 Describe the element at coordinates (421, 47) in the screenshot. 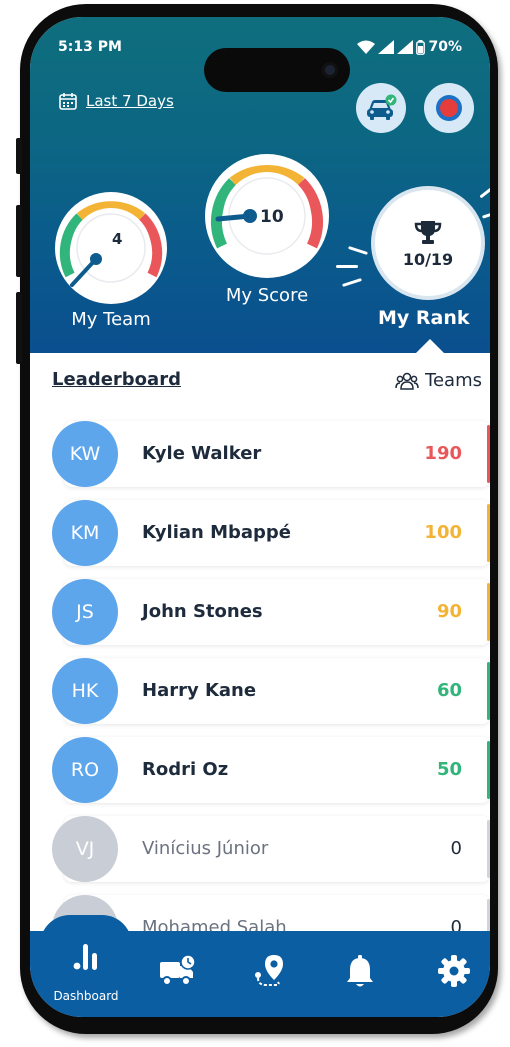

I see `battery-icon` at that location.